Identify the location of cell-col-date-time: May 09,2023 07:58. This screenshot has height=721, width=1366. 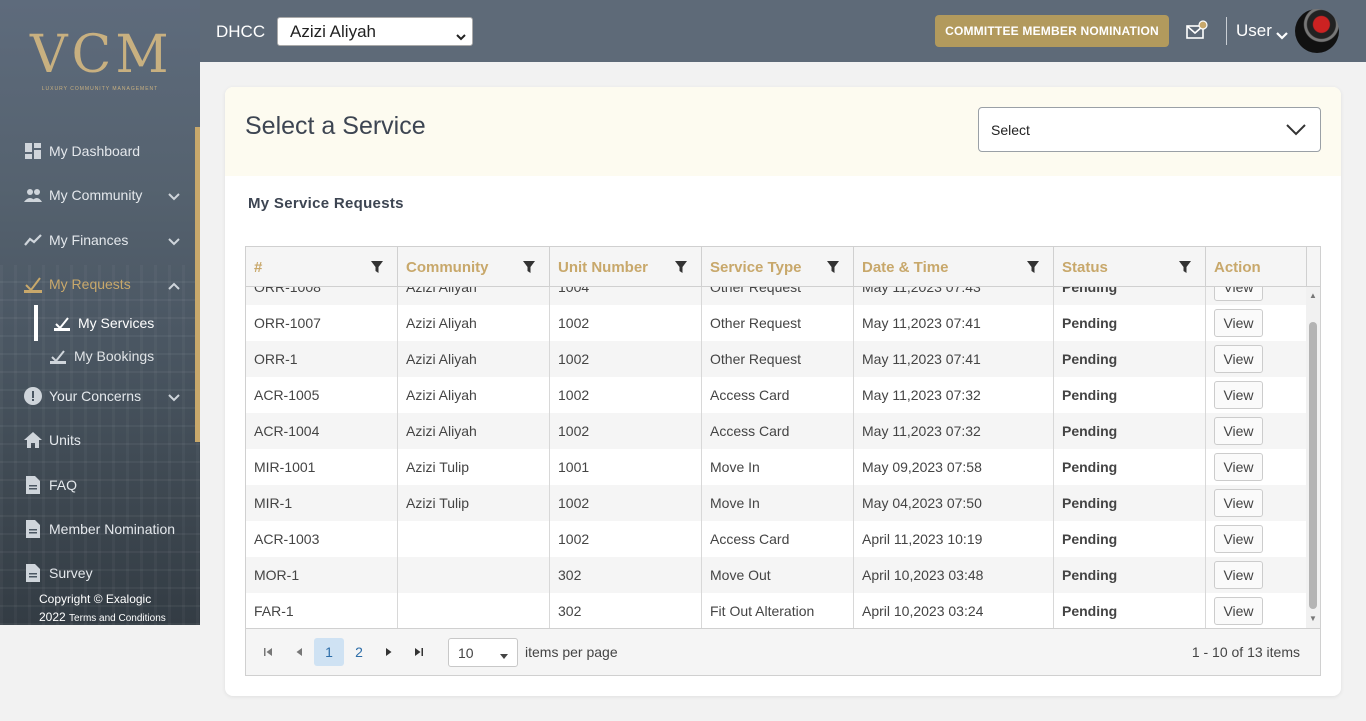
(954, 467).